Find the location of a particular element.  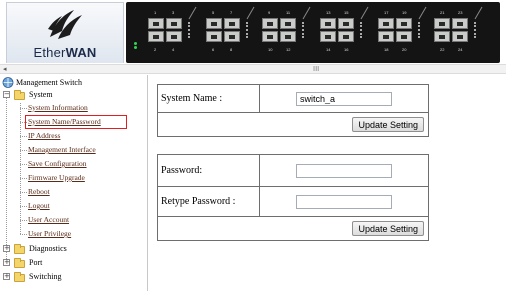

network-icon is located at coordinates (8, 82).